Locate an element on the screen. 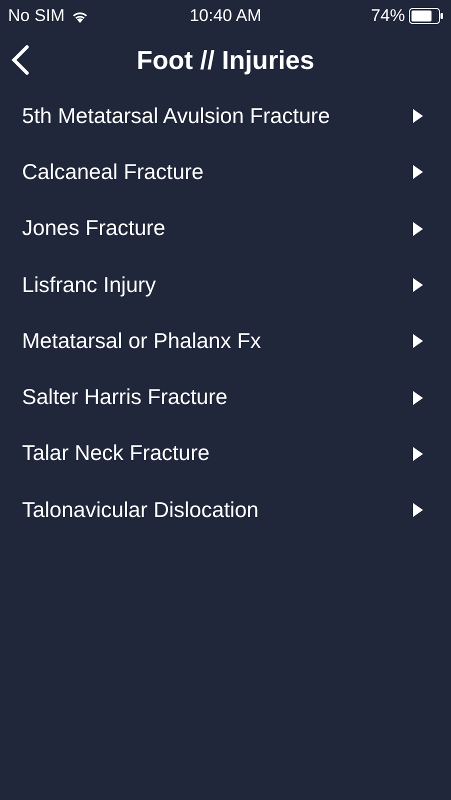 The width and height of the screenshot is (451, 800). wifi-icon is located at coordinates (79, 16).